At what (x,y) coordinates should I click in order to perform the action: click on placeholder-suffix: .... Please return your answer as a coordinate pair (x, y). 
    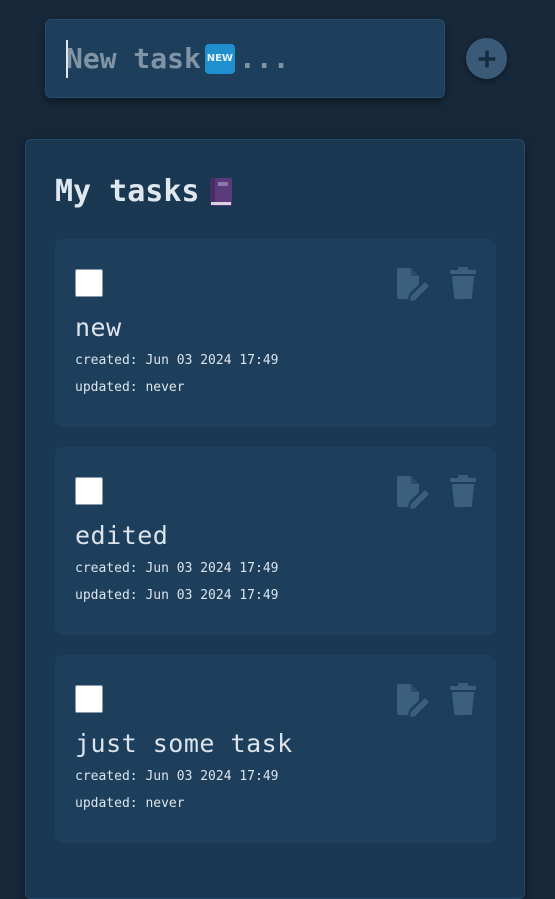
    Looking at the image, I should click on (264, 58).